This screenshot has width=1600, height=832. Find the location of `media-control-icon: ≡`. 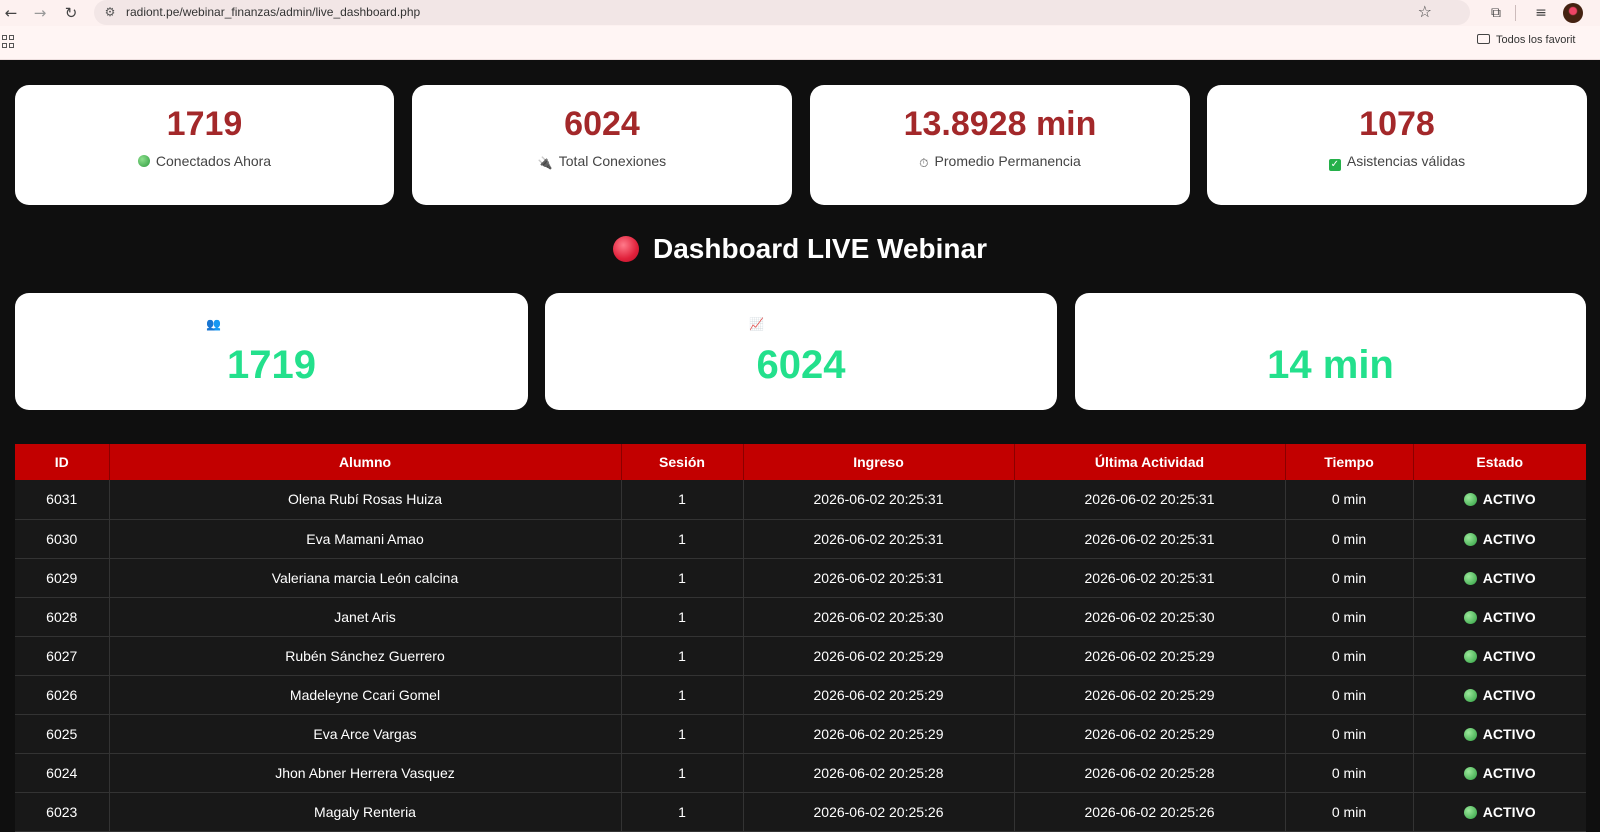

media-control-icon: ≡ is located at coordinates (1541, 13).